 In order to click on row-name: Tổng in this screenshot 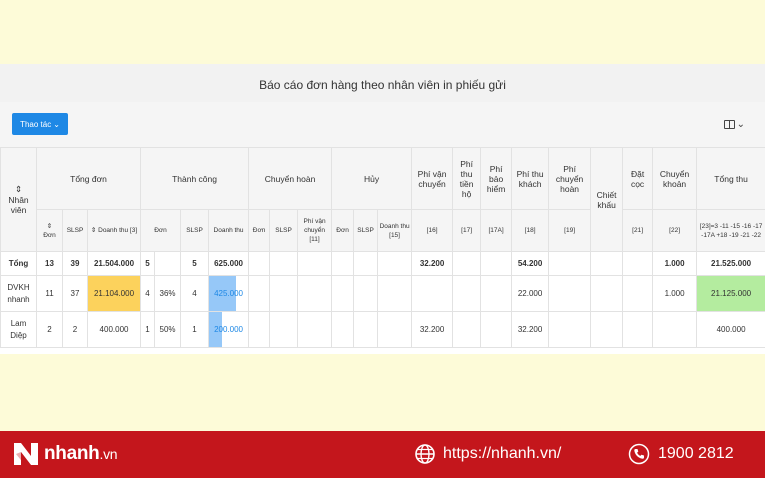, I will do `click(18, 263)`.